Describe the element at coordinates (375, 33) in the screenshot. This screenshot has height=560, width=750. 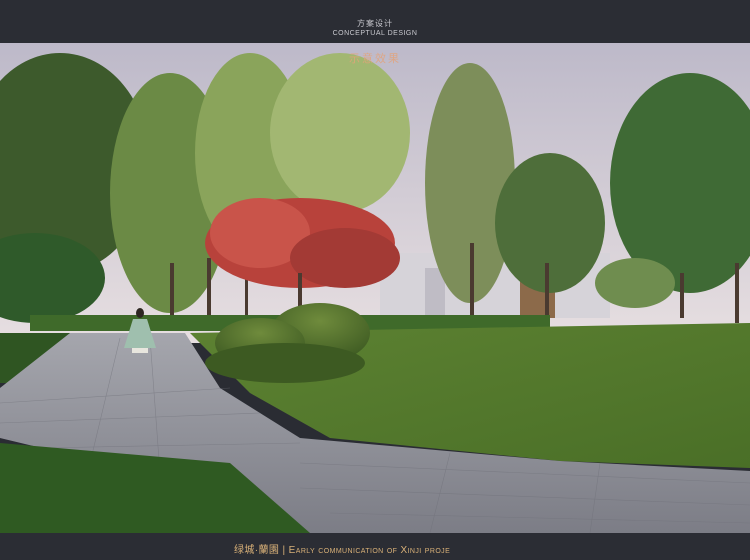
I see `header-title-en: CONCEPTUAL DESIGN` at that location.